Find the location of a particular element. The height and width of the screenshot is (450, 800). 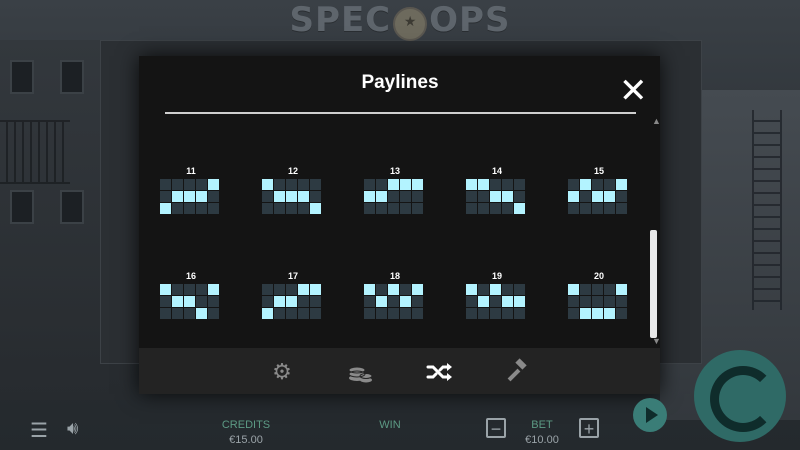

menu-icon: ☰ is located at coordinates (39, 430).